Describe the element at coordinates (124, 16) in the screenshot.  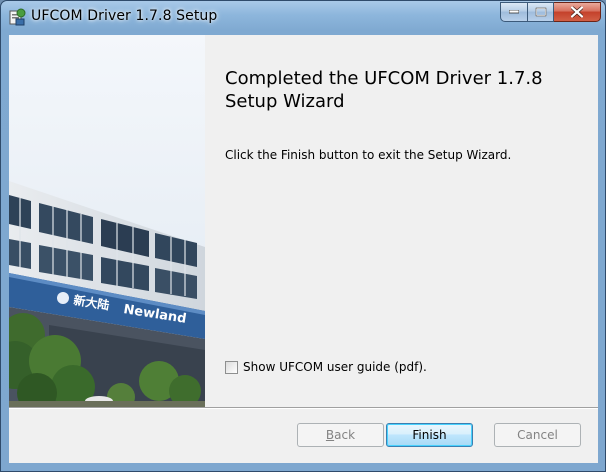
I see `window-title: UFCOM Driver 1.7.8 Setup` at that location.